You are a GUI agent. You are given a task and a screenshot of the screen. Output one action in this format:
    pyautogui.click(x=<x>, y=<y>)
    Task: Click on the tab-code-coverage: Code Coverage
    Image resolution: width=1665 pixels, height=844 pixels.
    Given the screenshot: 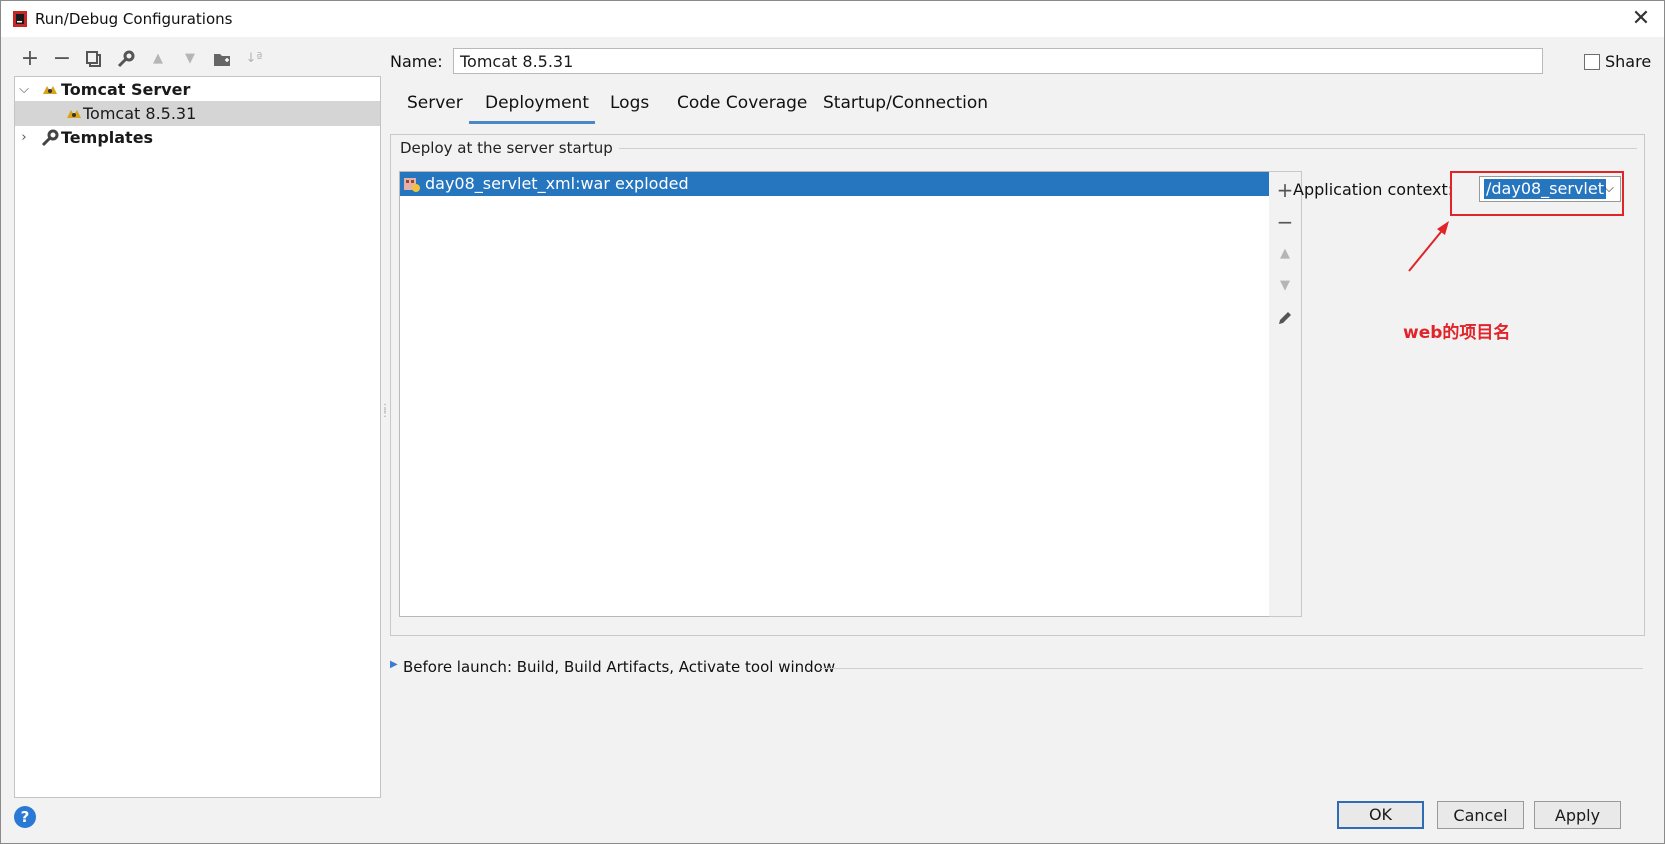 What is the action you would take?
    pyautogui.click(x=742, y=103)
    